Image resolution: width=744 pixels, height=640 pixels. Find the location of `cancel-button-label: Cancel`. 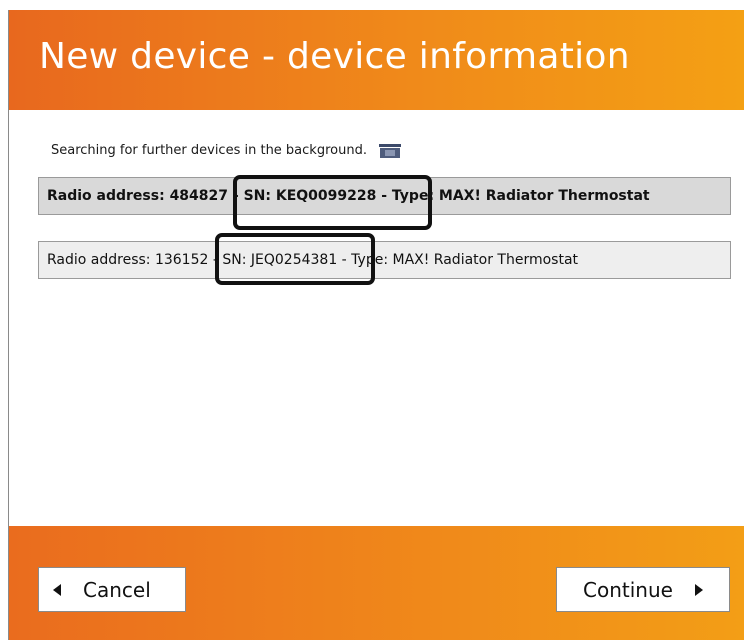

cancel-button-label: Cancel is located at coordinates (117, 589).